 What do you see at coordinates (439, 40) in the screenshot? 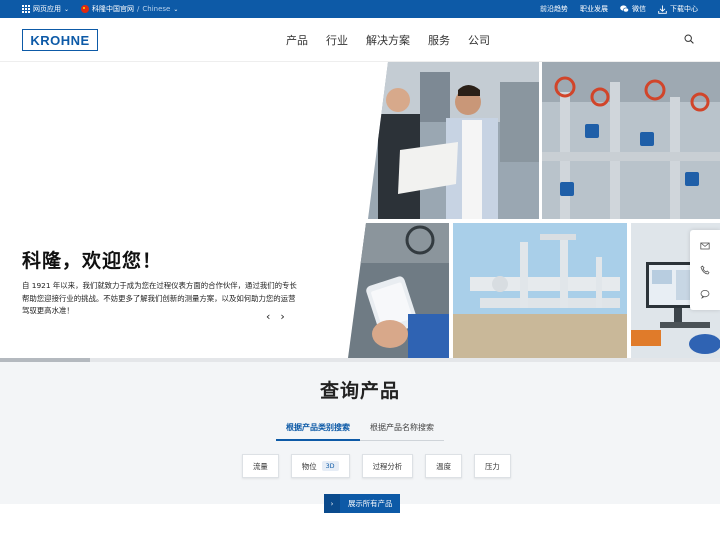
I see `nav-services: 服务` at bounding box center [439, 40].